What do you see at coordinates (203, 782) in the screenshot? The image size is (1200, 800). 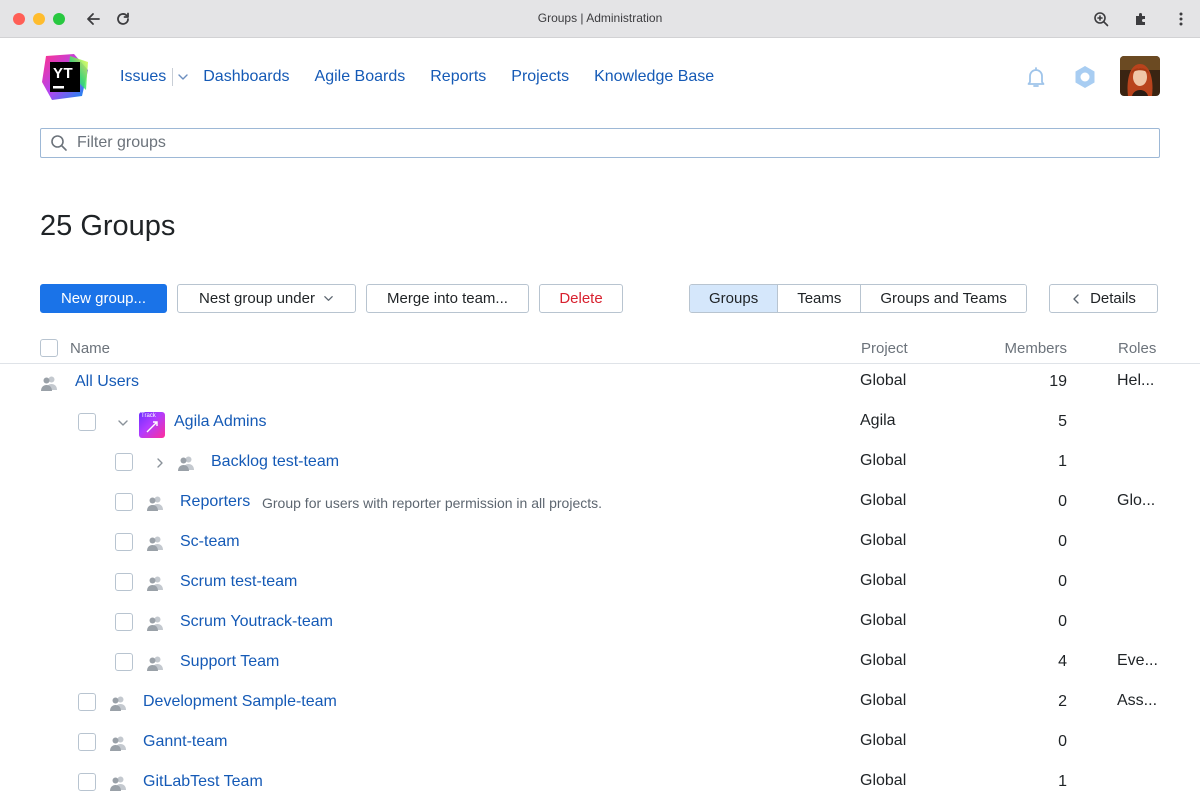 I see `group-name-link: GitLabTest Team` at bounding box center [203, 782].